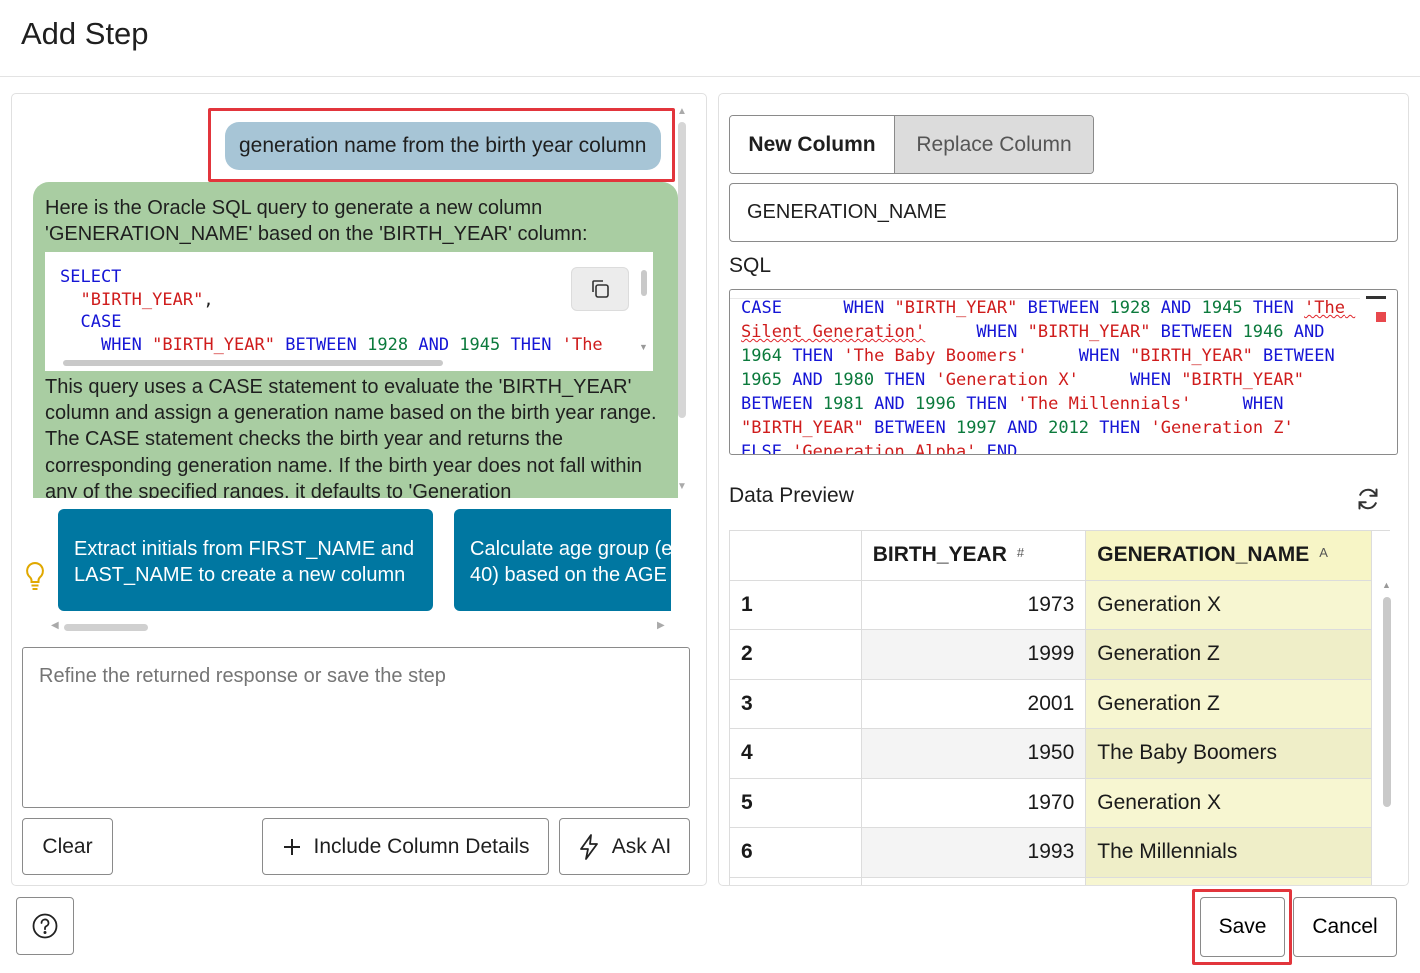 This screenshot has height=973, width=1420. What do you see at coordinates (35, 575) in the screenshot?
I see `lightbulb-icon` at bounding box center [35, 575].